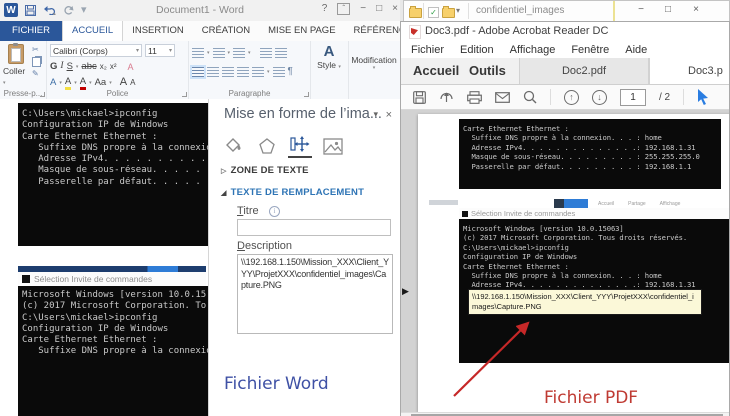  Describe the element at coordinates (265, 170) in the screenshot. I see `section-zone-de-texte: ▷ ZONE DE TEXTE` at that location.